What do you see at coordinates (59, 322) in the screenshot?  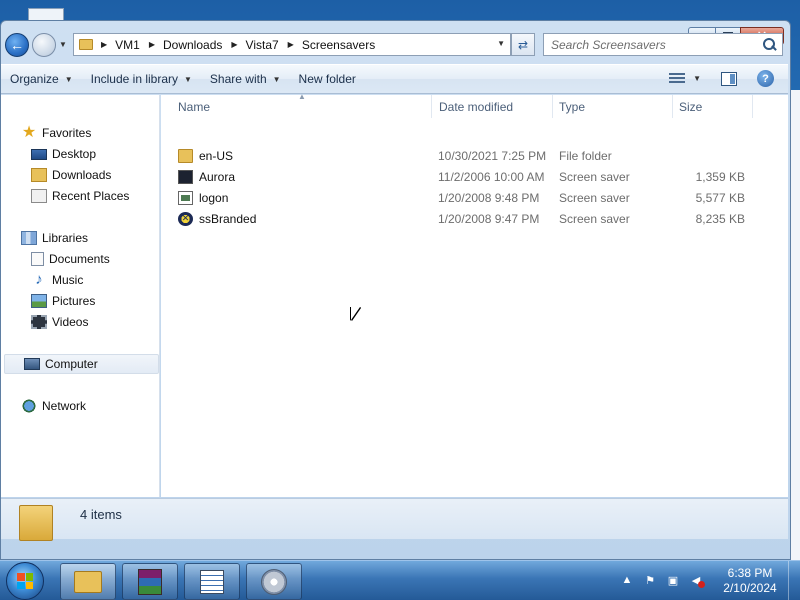 I see `nav-videos: Videos` at bounding box center [59, 322].